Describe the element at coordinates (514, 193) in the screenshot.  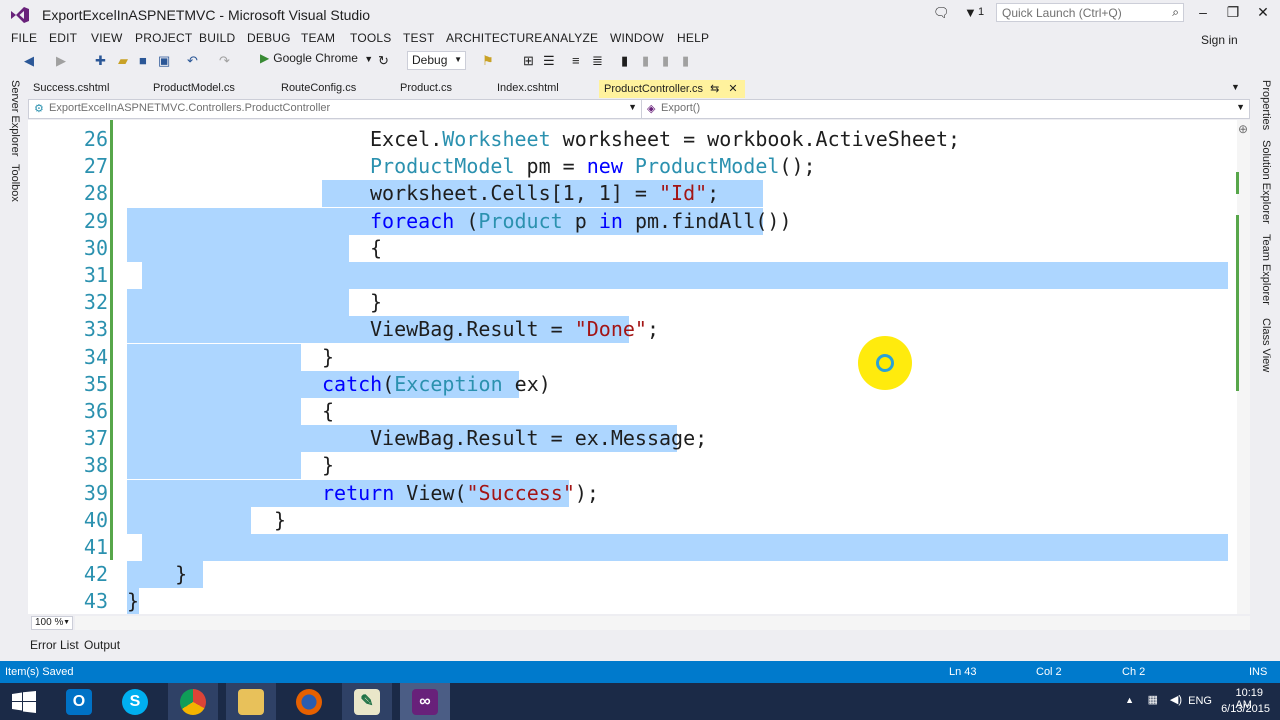
I see `code-token: worksheet.Cells[1, 1] =` at that location.